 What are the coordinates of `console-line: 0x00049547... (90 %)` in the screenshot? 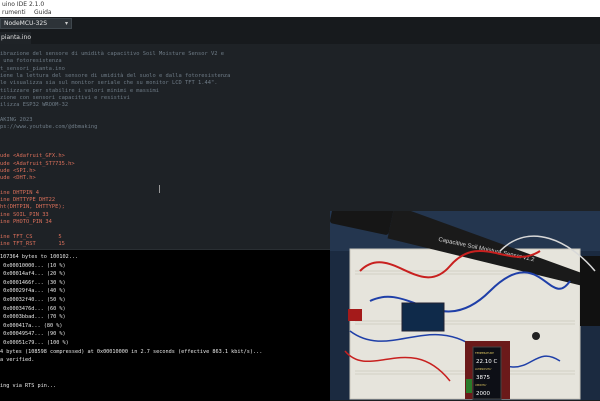 It's located at (33, 334).